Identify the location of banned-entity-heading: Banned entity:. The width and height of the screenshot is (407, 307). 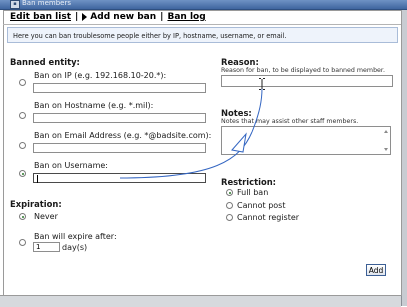
(45, 62).